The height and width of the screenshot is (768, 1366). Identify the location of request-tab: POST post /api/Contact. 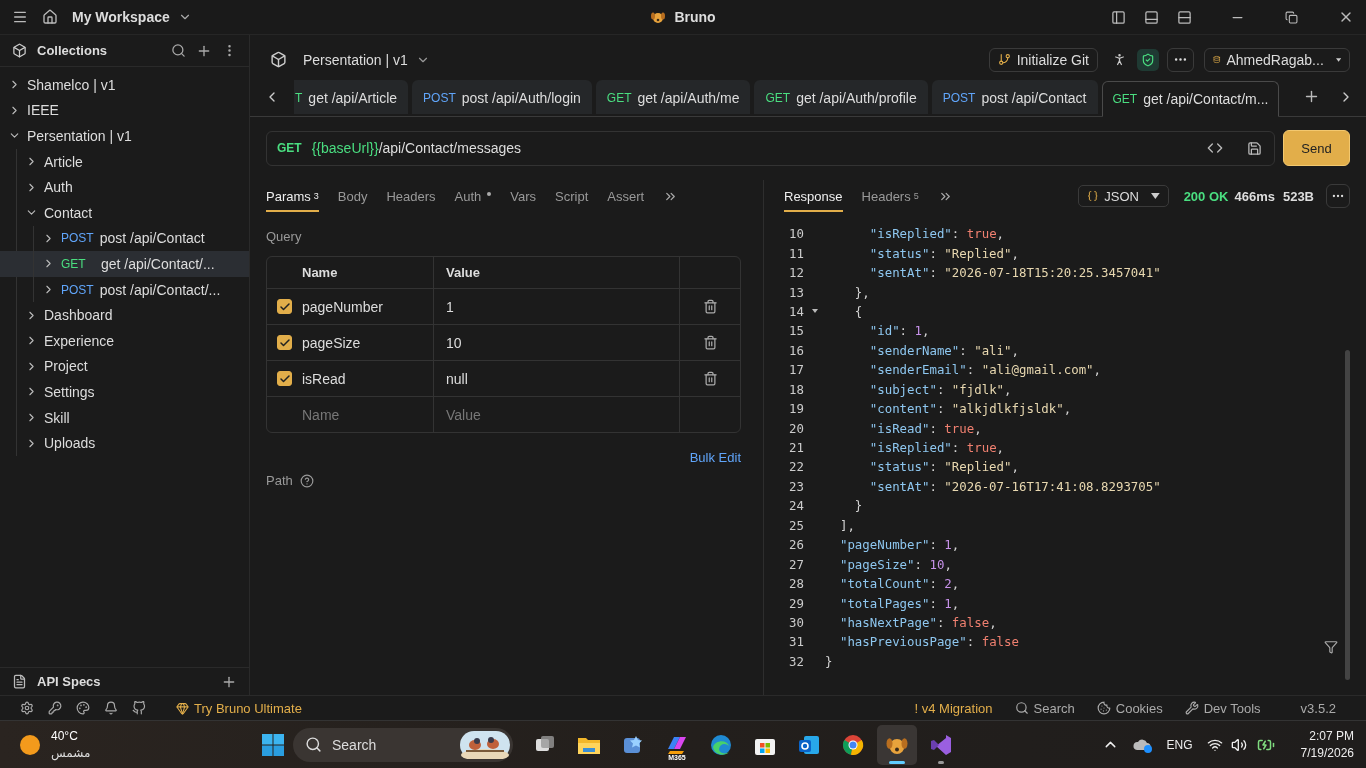
(1014, 97).